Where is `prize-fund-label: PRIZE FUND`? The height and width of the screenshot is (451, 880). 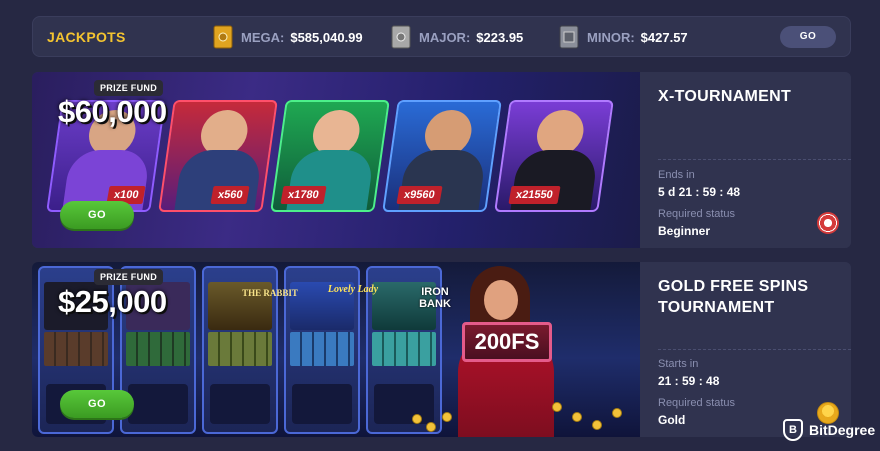
prize-fund-label: PRIZE FUND is located at coordinates (128, 277).